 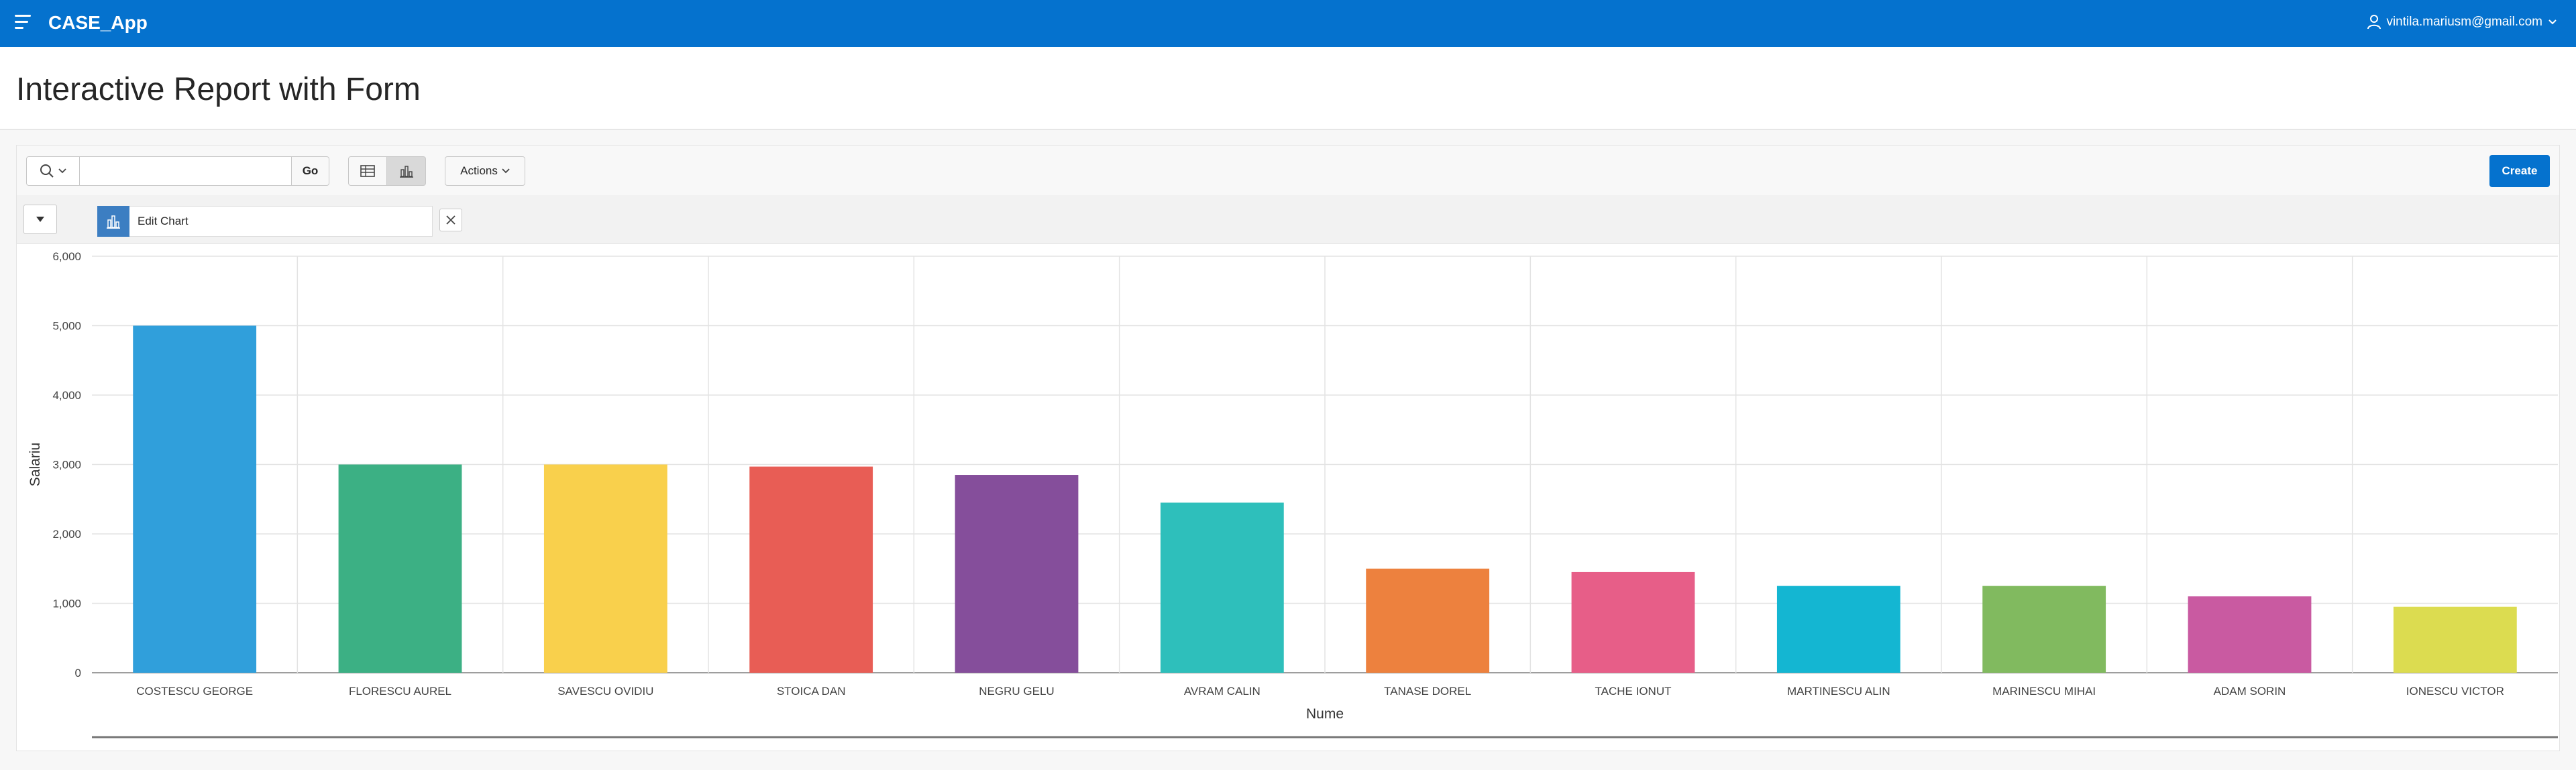 I want to click on user-menu: vintila.mariusm@gmail.com, so click(x=2462, y=23).